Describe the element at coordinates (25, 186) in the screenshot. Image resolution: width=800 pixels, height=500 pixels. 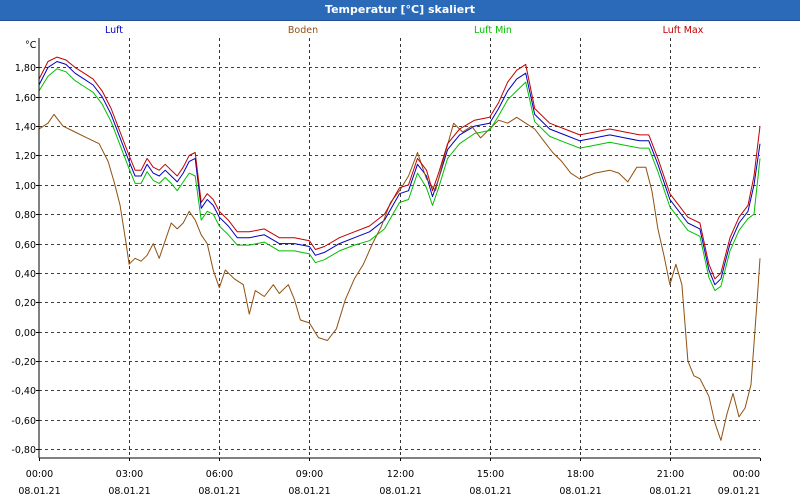
I see `y-tick-label: 1,00` at that location.